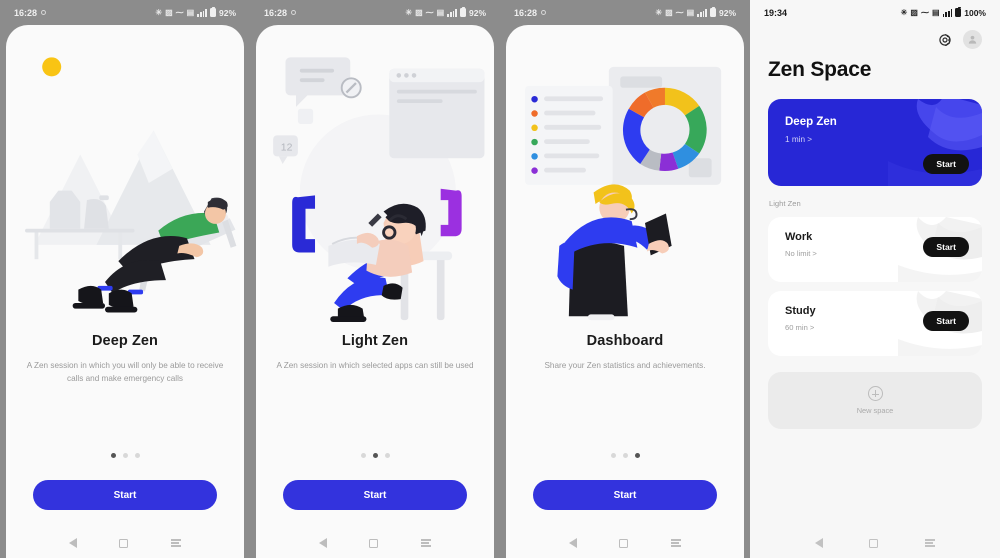 This screenshot has height=558, width=1000. Describe the element at coordinates (875, 249) in the screenshot. I see `space-card-work: Work No limit > Start` at that location.